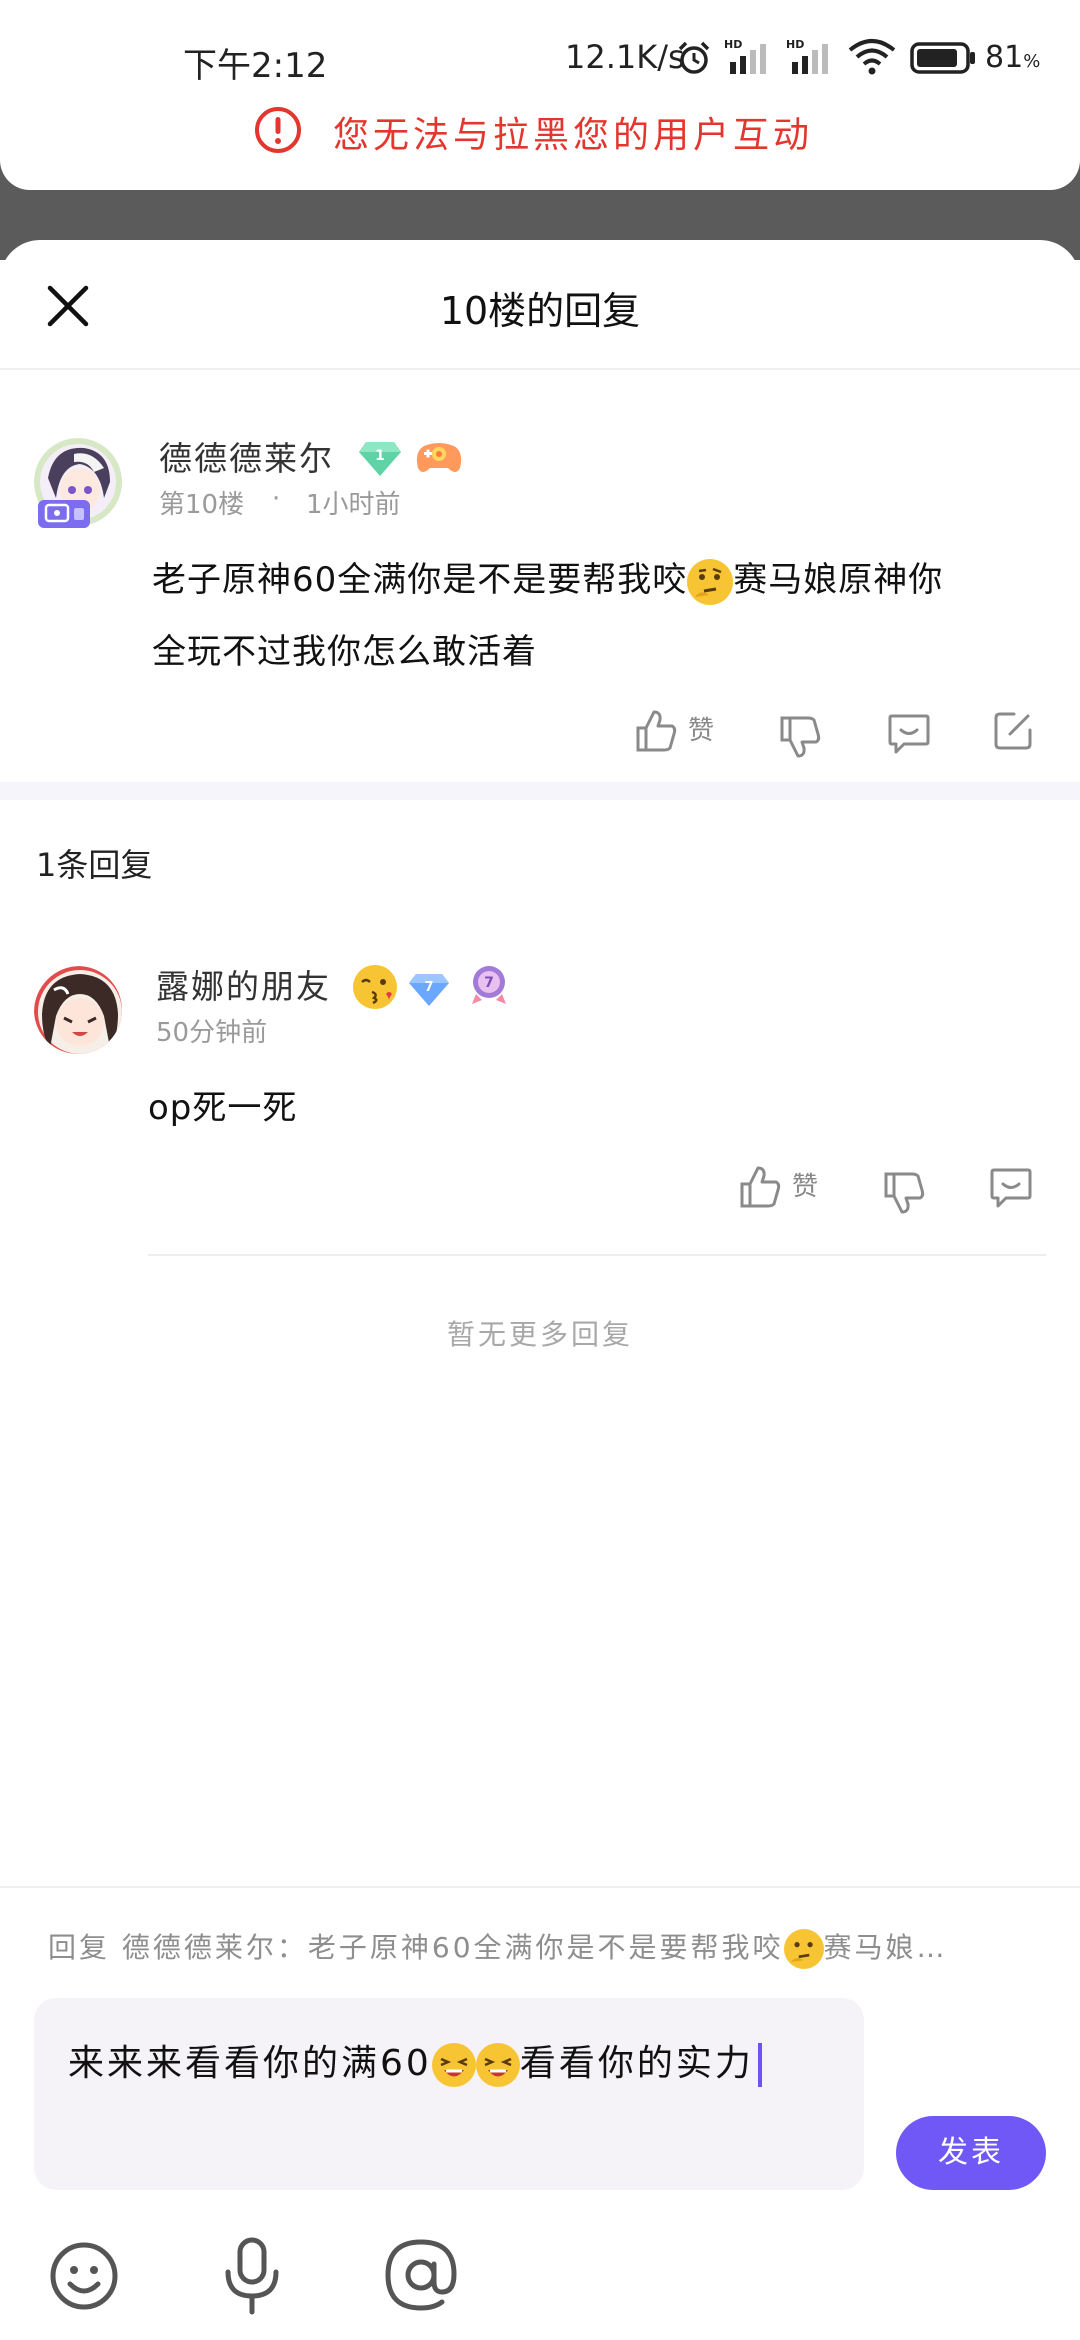 This screenshot has height=2340, width=1080. I want to click on block-toast-message: 您无法与拉黑您的用户互动, so click(573, 135).